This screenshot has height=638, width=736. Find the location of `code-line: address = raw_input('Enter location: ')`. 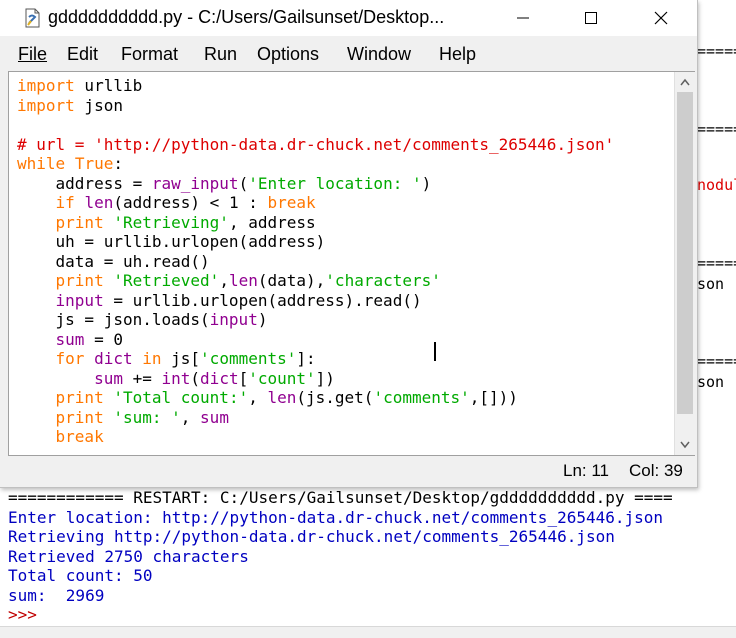

code-line: address = raw_input('Enter location: ') is located at coordinates (344, 184).